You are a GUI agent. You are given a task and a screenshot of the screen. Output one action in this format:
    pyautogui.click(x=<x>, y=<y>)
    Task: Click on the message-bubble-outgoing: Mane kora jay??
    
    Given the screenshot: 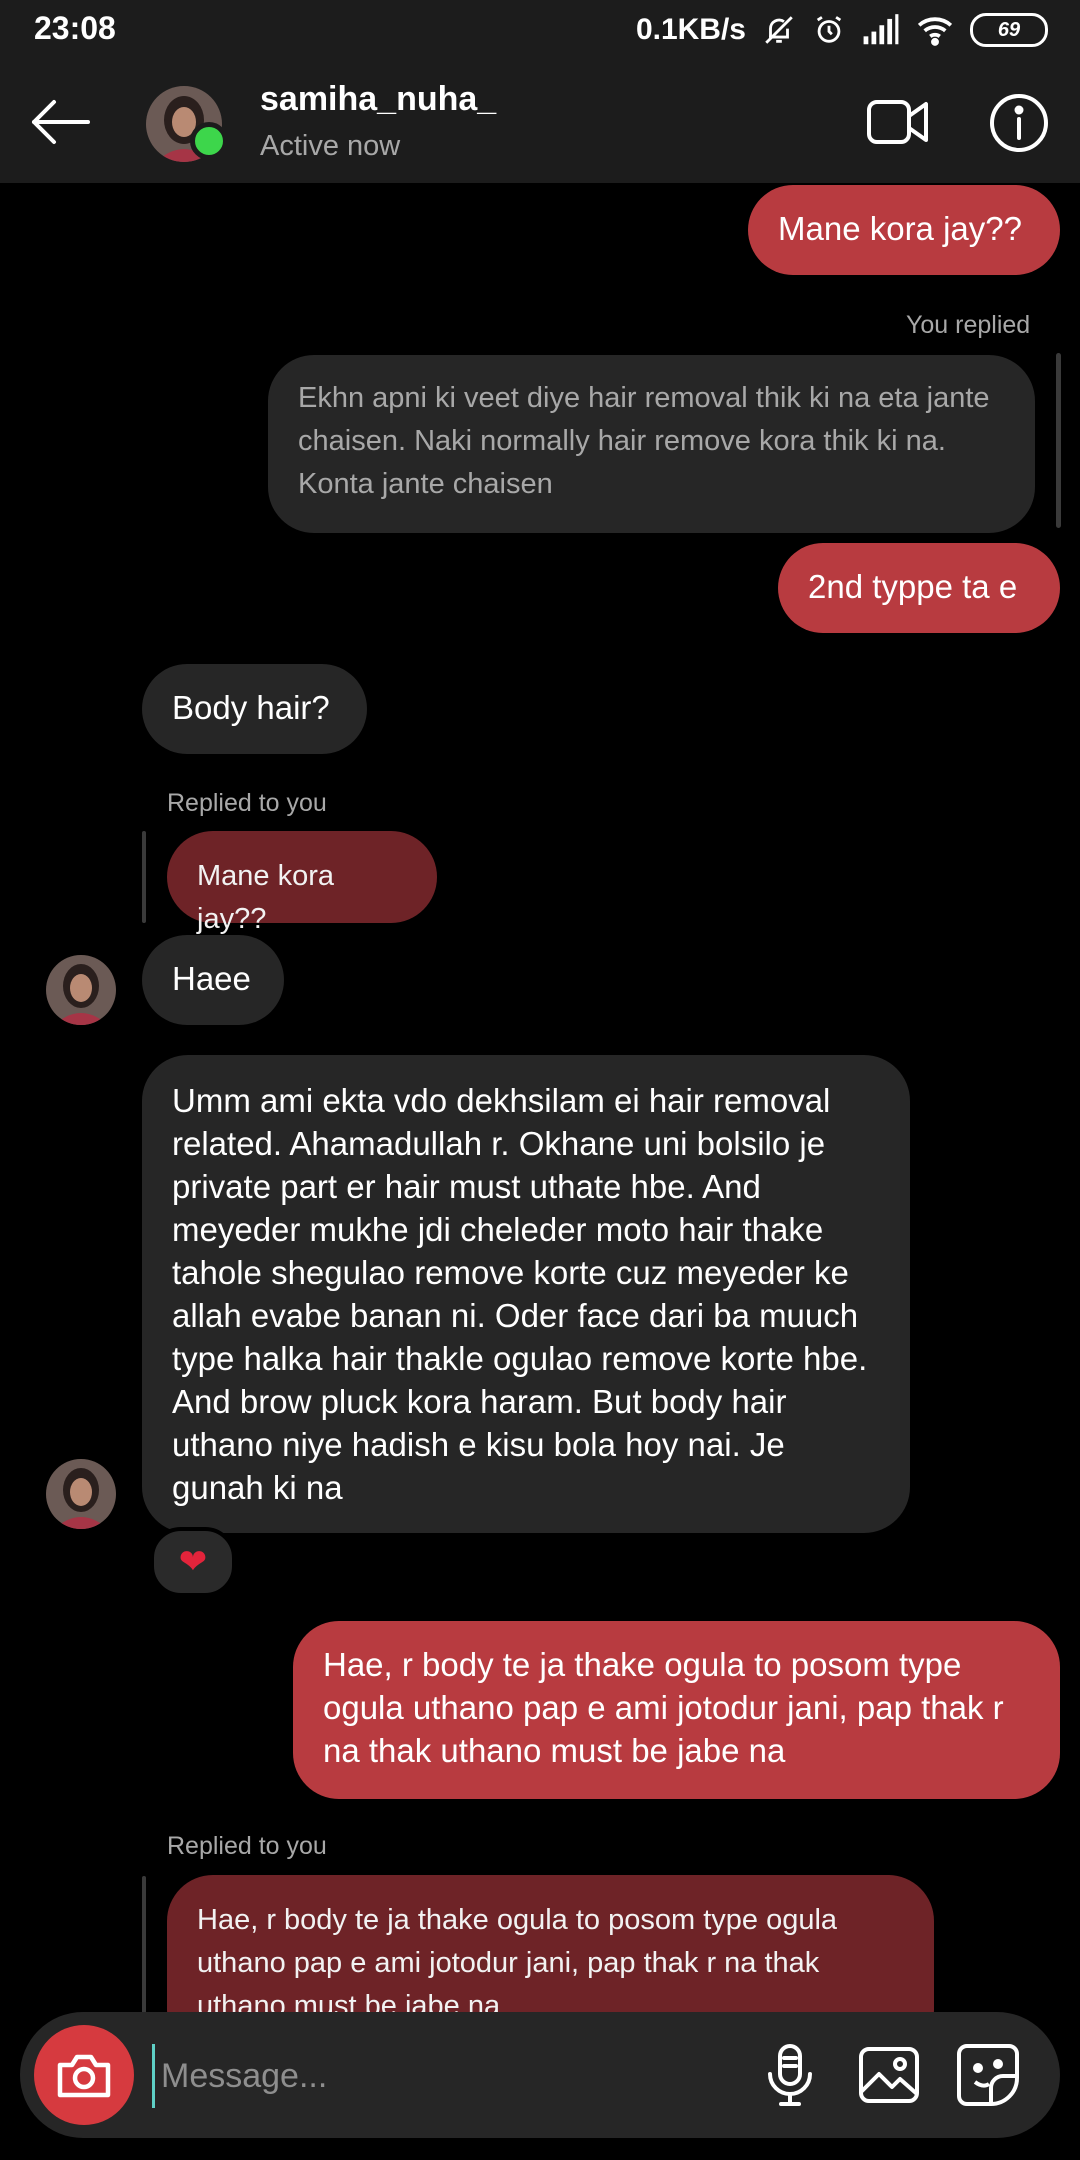 What is the action you would take?
    pyautogui.click(x=904, y=230)
    